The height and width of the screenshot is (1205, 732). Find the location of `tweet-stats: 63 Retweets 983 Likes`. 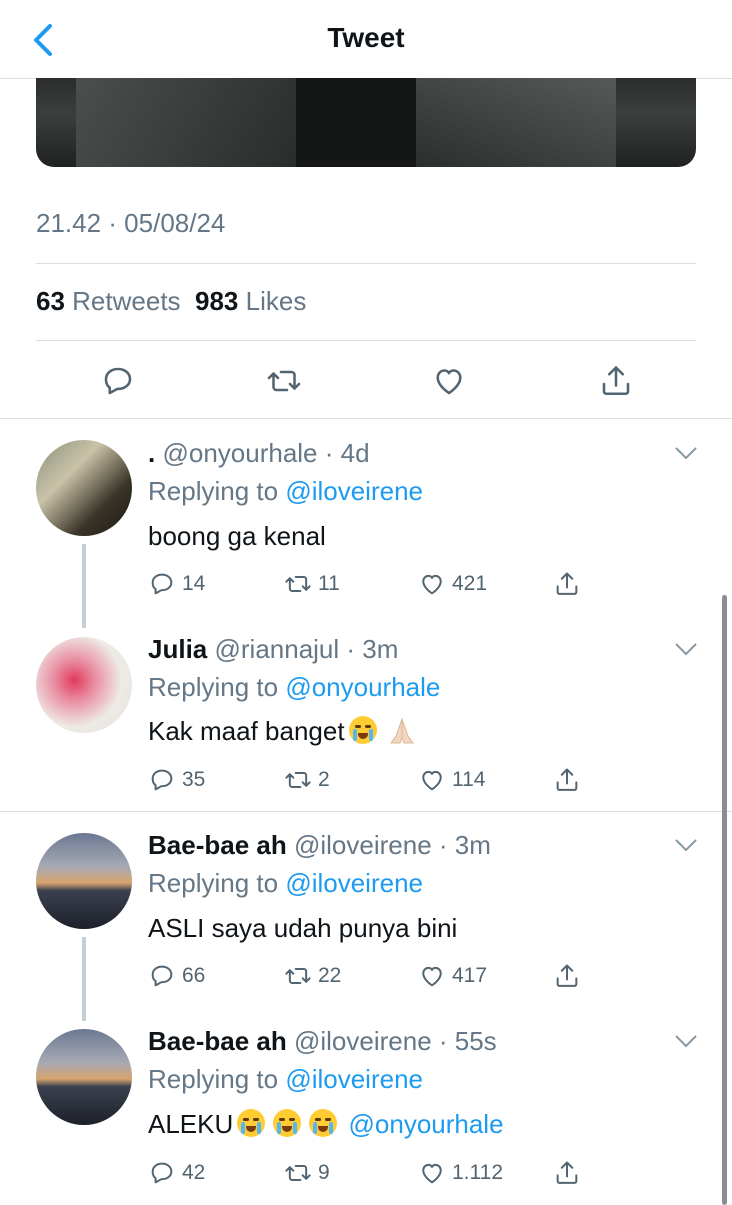

tweet-stats: 63 Retweets 983 Likes is located at coordinates (171, 301).